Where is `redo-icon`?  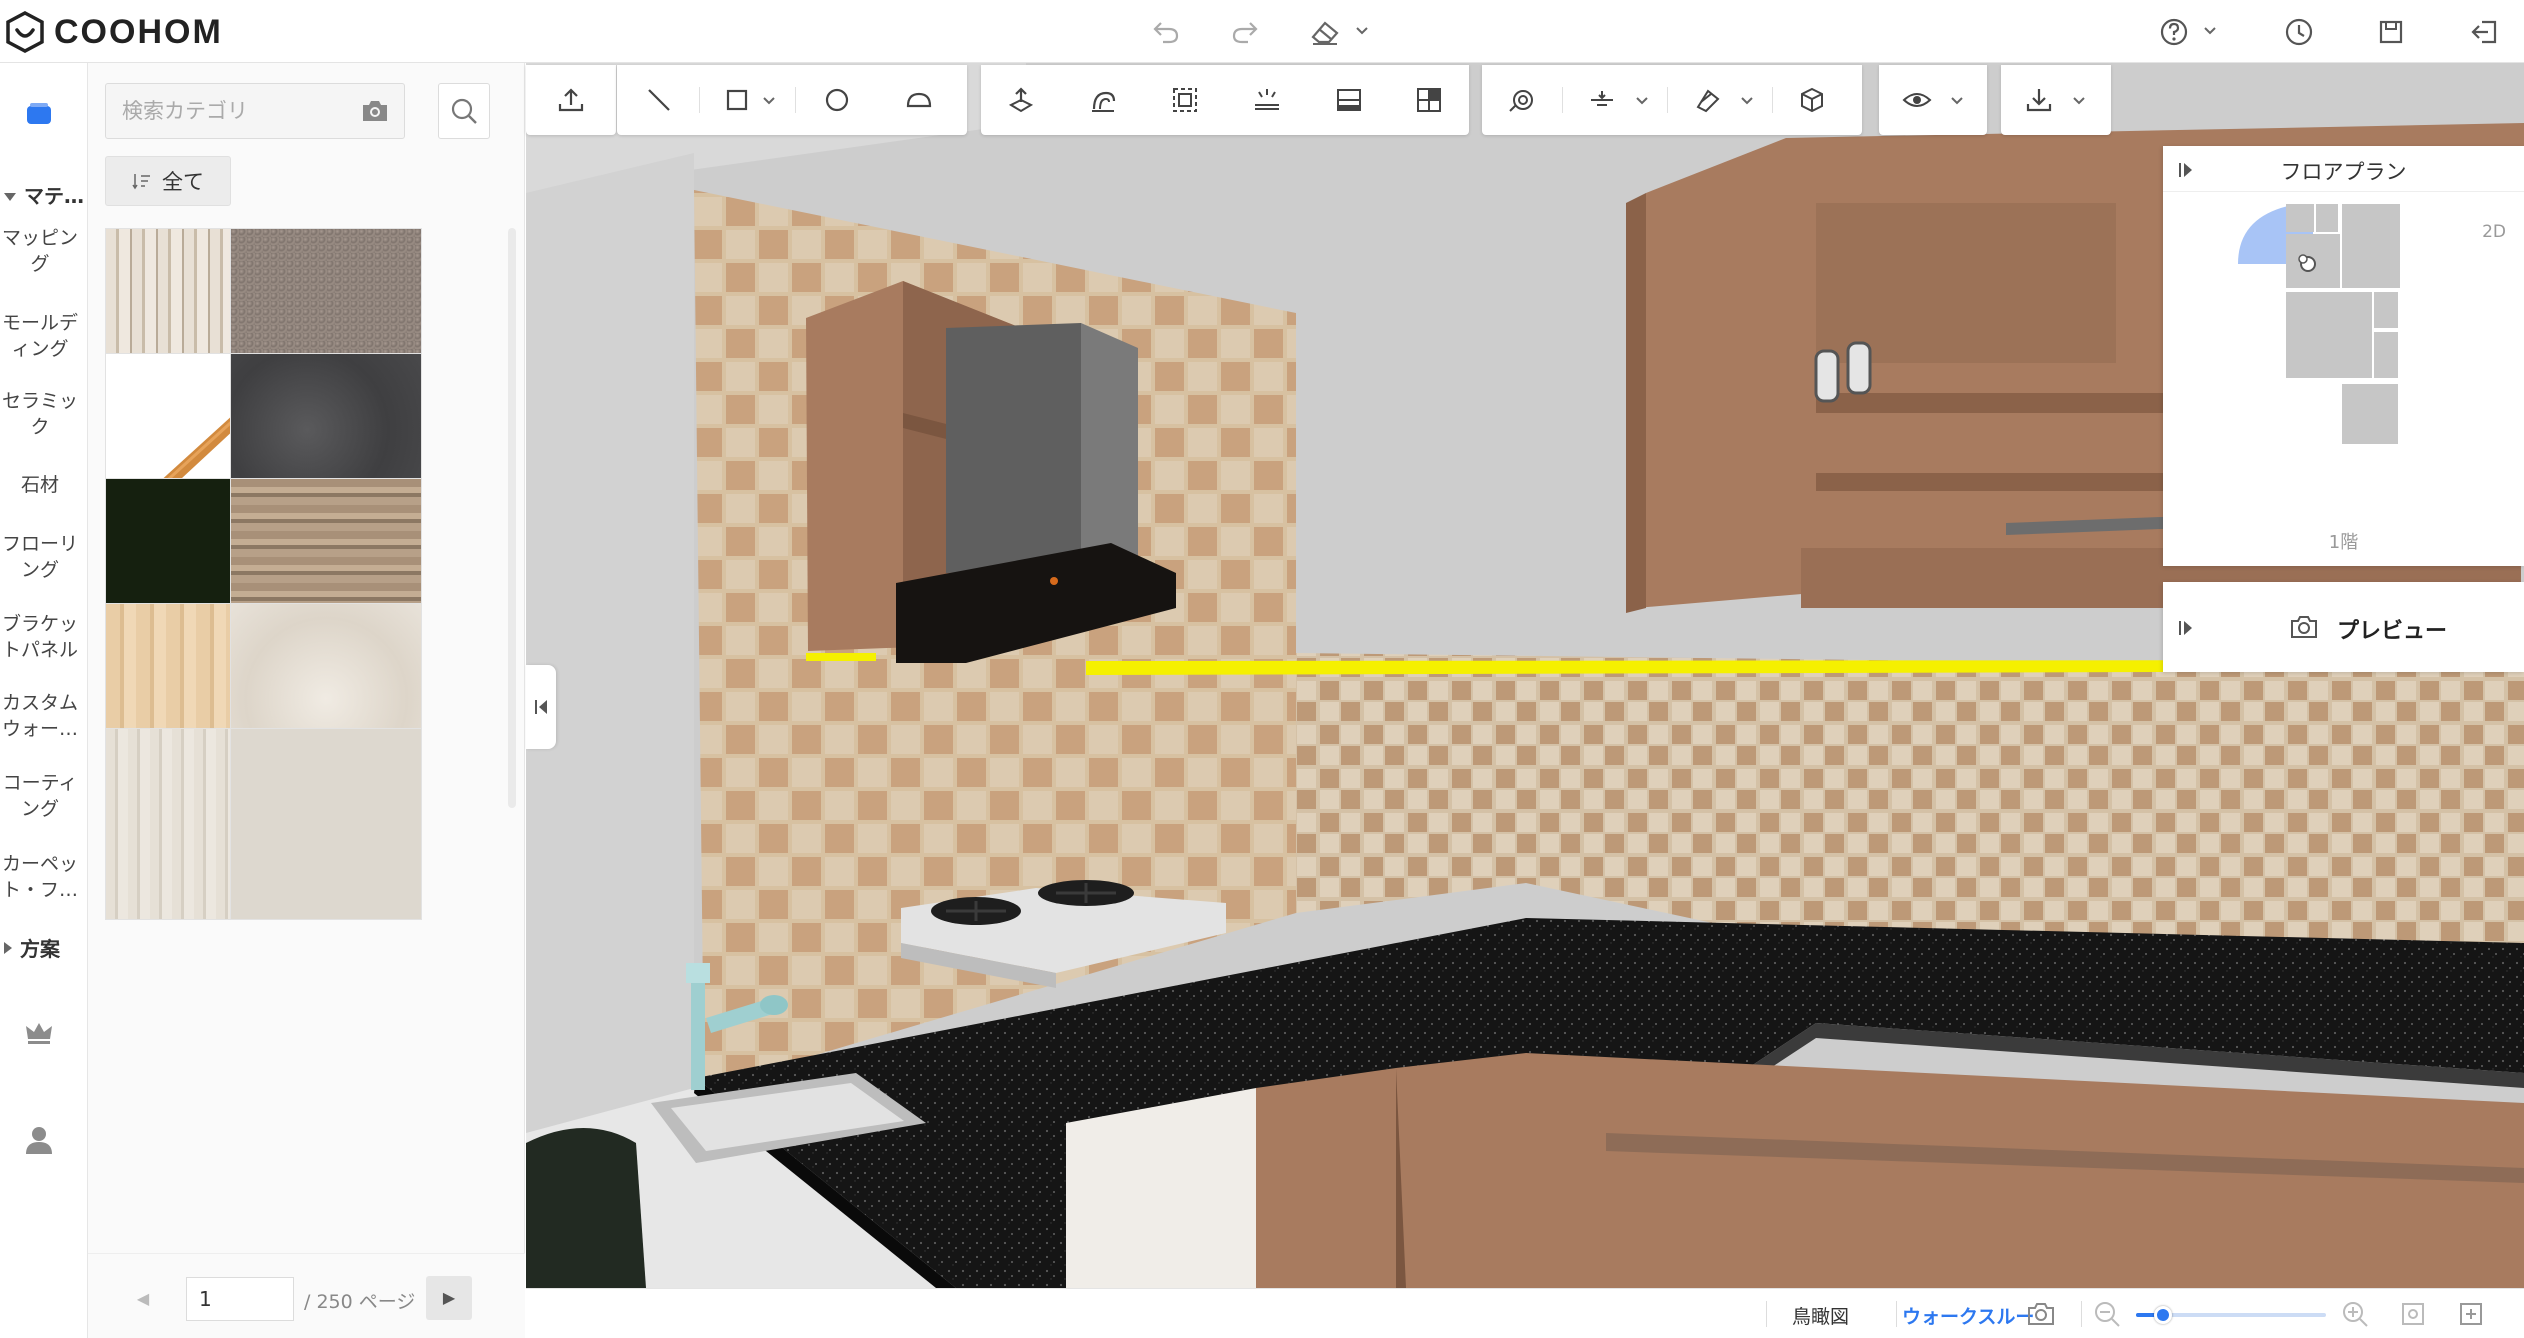 redo-icon is located at coordinates (1245, 32).